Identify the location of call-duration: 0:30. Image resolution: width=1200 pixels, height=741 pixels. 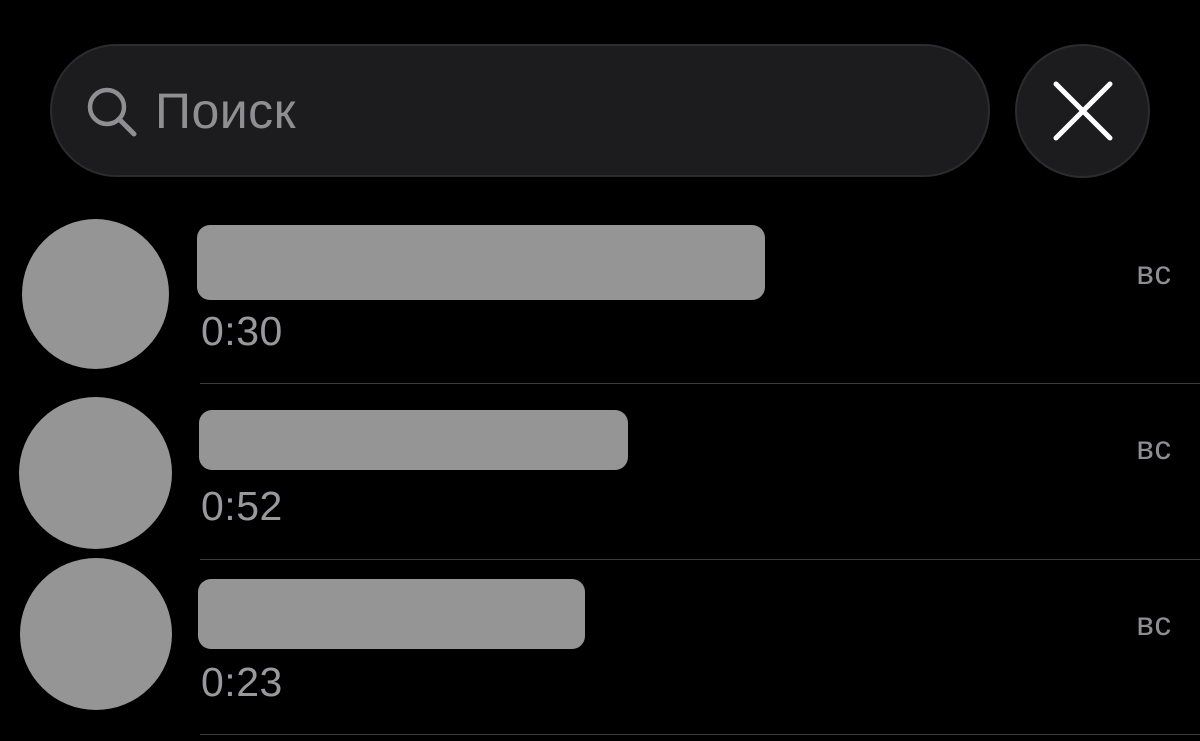
(242, 331).